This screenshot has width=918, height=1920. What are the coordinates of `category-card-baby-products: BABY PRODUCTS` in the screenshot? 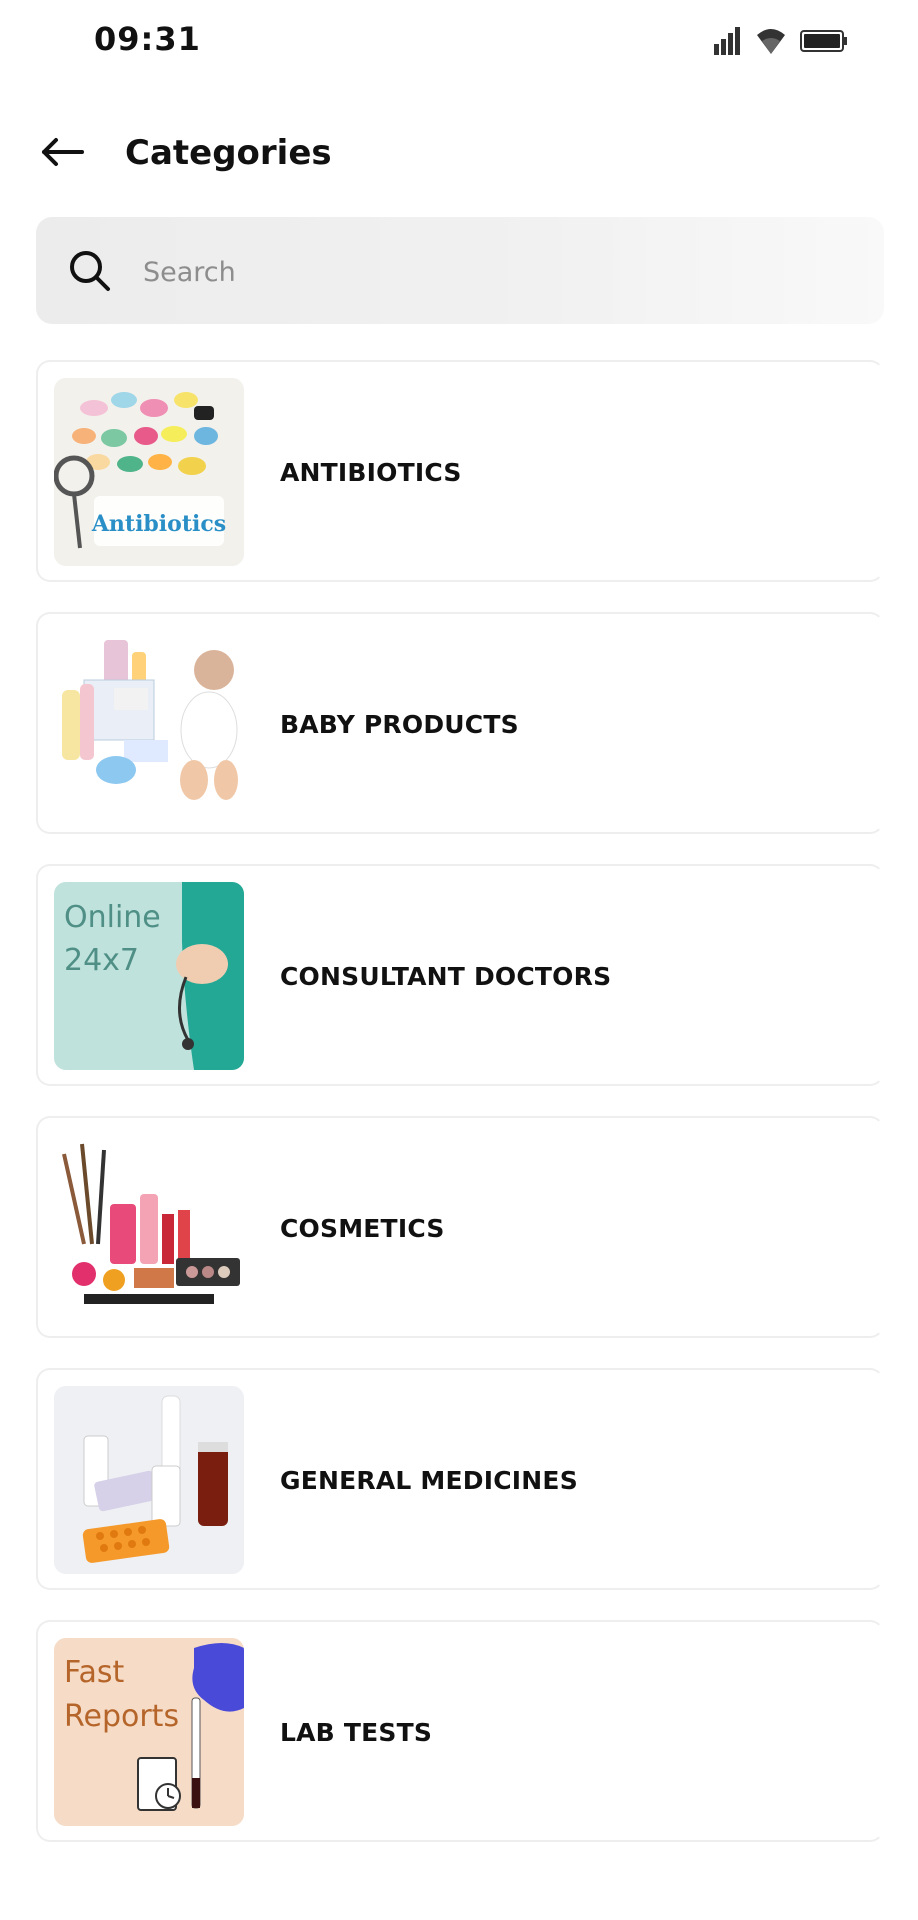 It's located at (460, 723).